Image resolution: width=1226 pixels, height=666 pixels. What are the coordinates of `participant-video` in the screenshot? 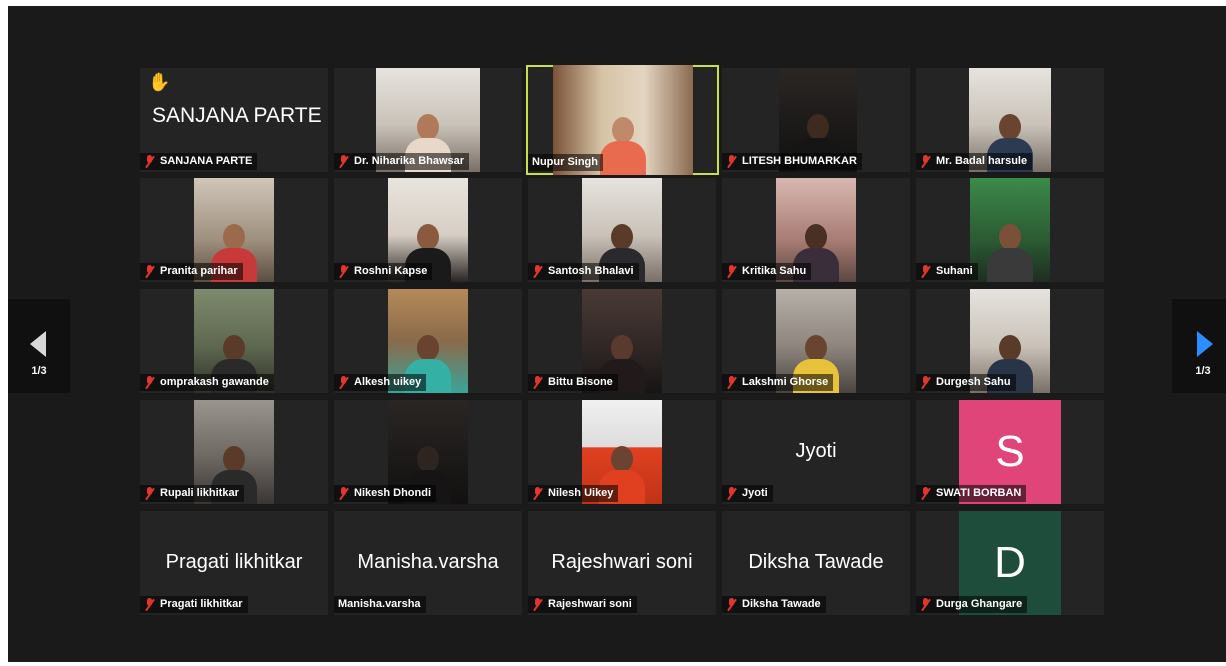 It's located at (1010, 230).